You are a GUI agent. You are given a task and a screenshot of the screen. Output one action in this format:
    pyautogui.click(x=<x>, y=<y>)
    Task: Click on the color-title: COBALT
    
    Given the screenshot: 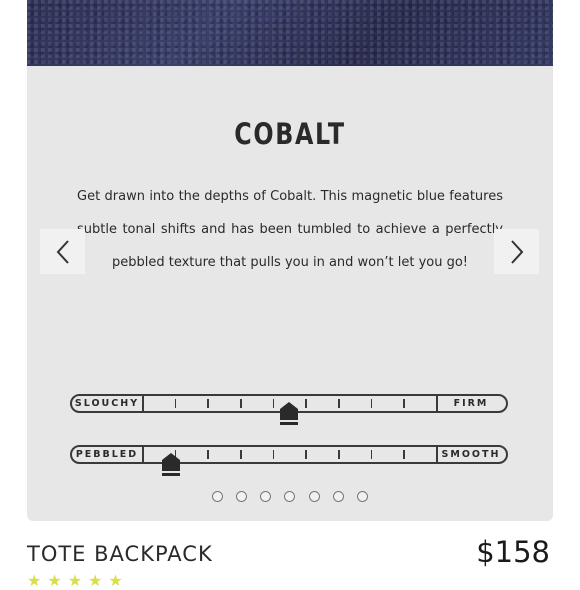 What is the action you would take?
    pyautogui.click(x=290, y=134)
    